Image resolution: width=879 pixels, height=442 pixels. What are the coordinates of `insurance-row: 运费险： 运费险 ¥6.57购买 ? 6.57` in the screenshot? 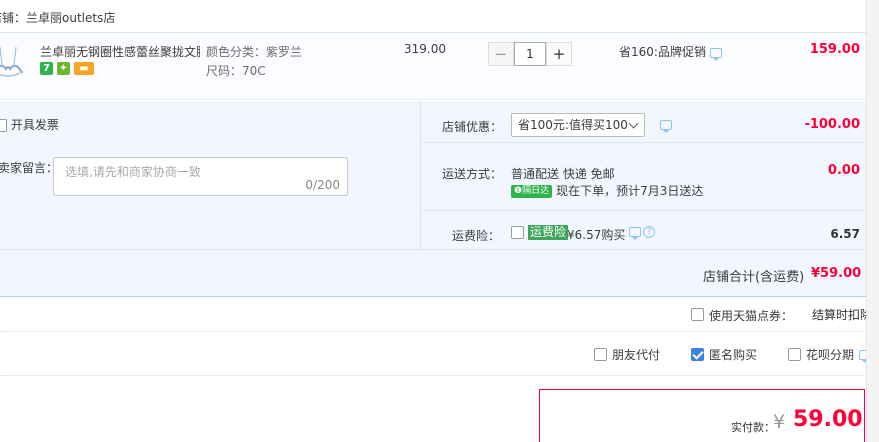 It's located at (644, 230).